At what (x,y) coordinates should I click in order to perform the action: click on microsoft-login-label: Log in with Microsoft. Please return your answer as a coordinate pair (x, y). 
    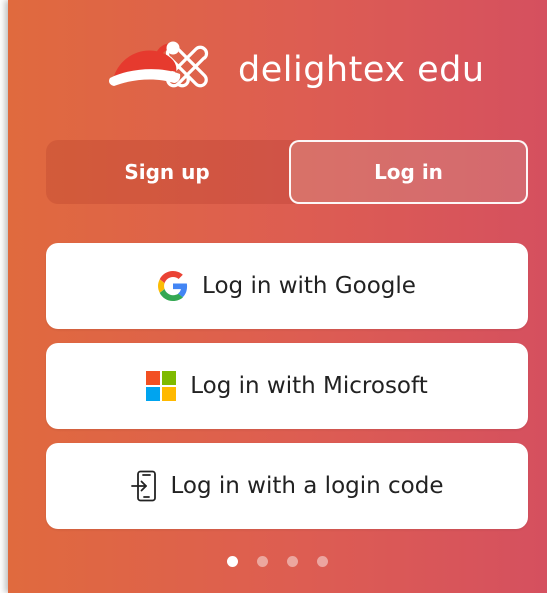
    Looking at the image, I should click on (309, 386).